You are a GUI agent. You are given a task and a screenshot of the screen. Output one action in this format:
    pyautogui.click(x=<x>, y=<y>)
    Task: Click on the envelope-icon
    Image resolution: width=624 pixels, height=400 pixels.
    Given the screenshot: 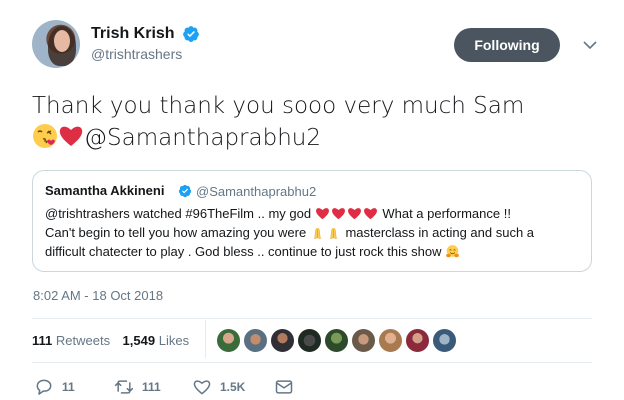 What is the action you would take?
    pyautogui.click(x=284, y=387)
    